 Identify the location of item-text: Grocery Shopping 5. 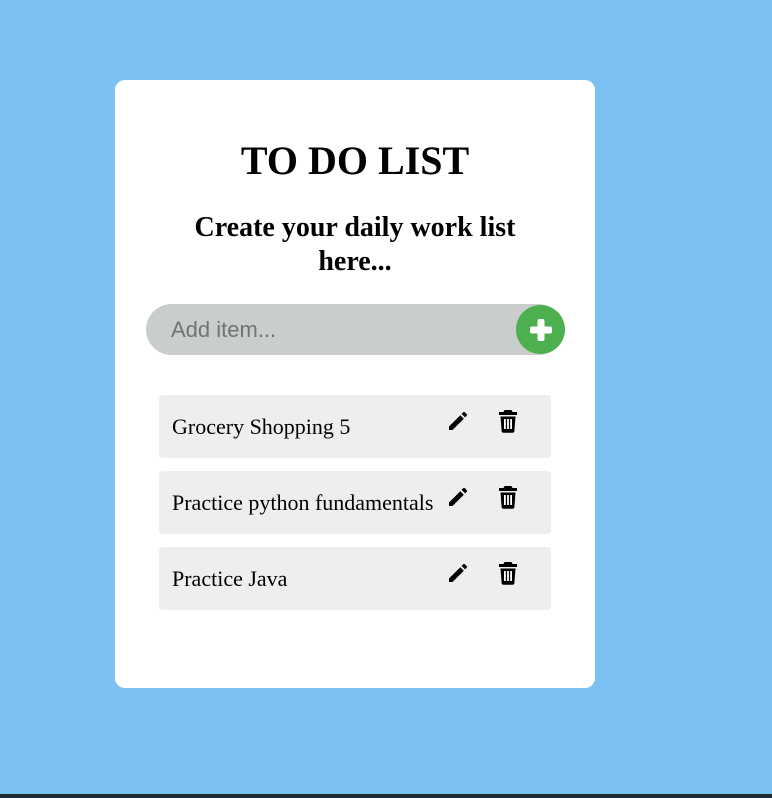
(261, 426).